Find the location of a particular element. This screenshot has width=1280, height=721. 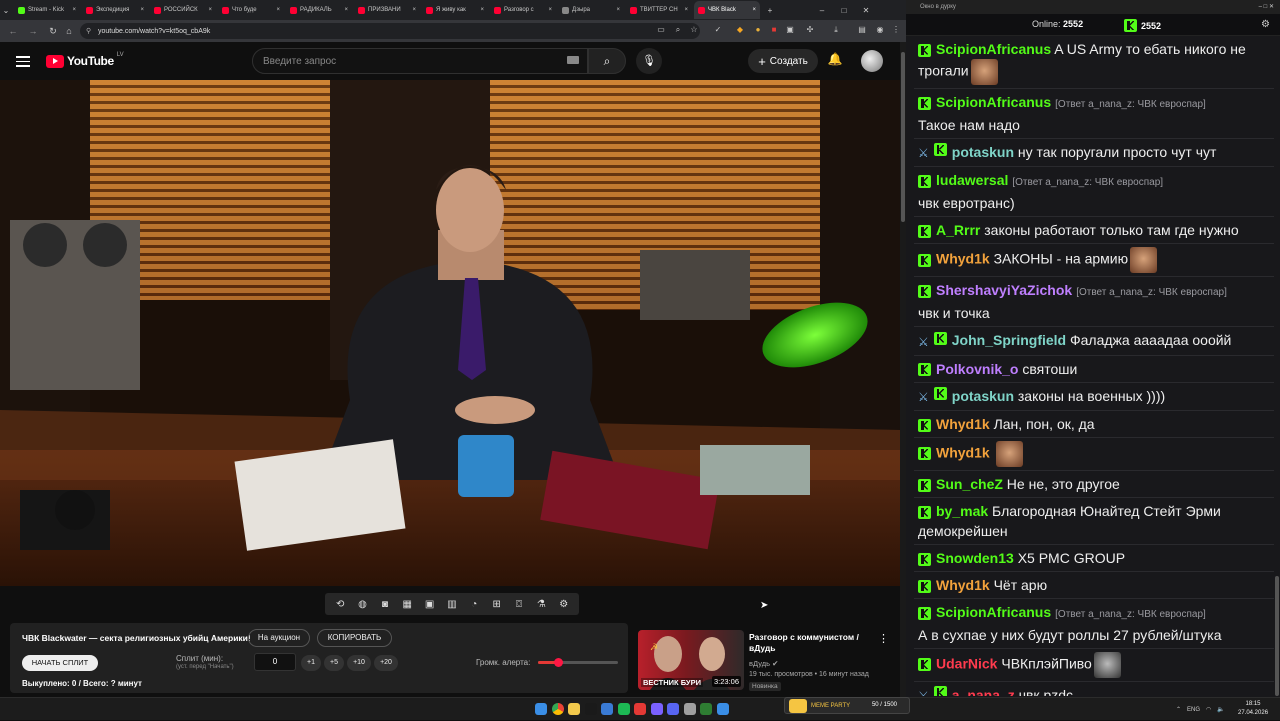

create-button: + Создать is located at coordinates (783, 61).